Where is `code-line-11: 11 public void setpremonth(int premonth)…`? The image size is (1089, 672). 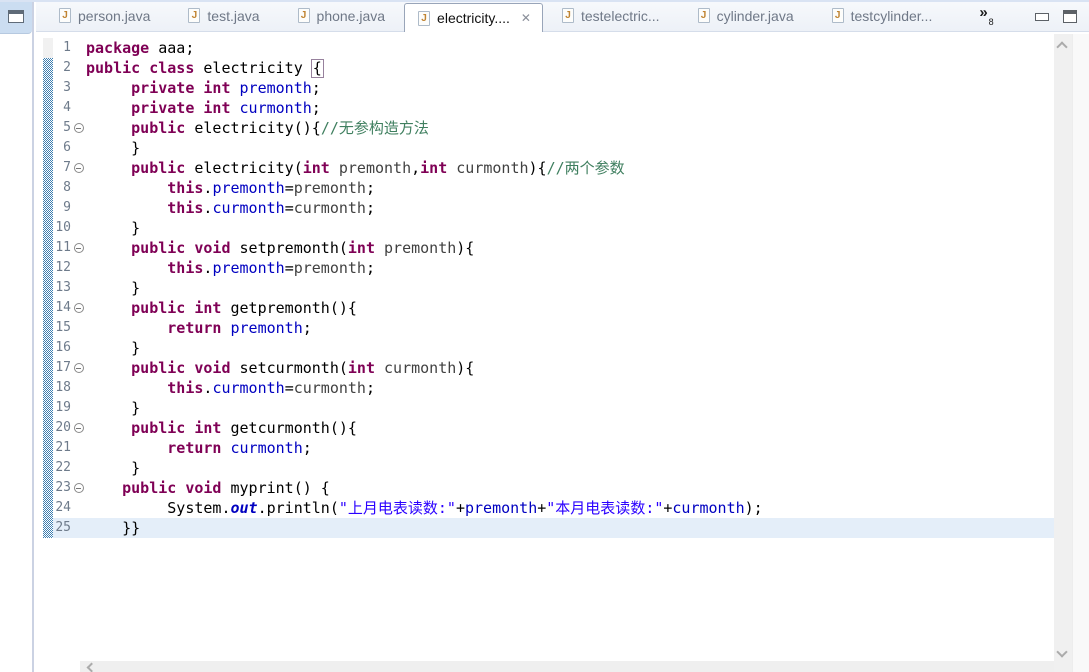 code-line-11: 11 public void setpremonth(int premonth)… is located at coordinates (545, 248).